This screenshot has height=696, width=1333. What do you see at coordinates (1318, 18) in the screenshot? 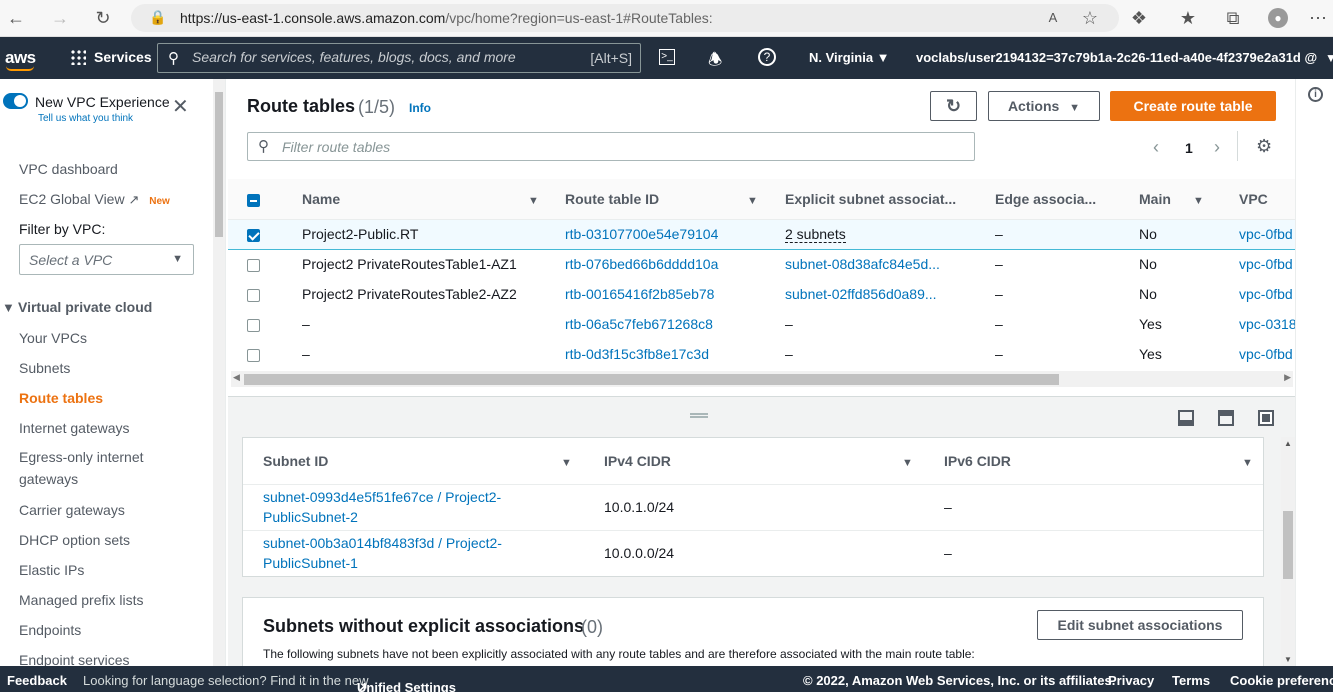
I see `more-icon: ⋯` at bounding box center [1318, 18].